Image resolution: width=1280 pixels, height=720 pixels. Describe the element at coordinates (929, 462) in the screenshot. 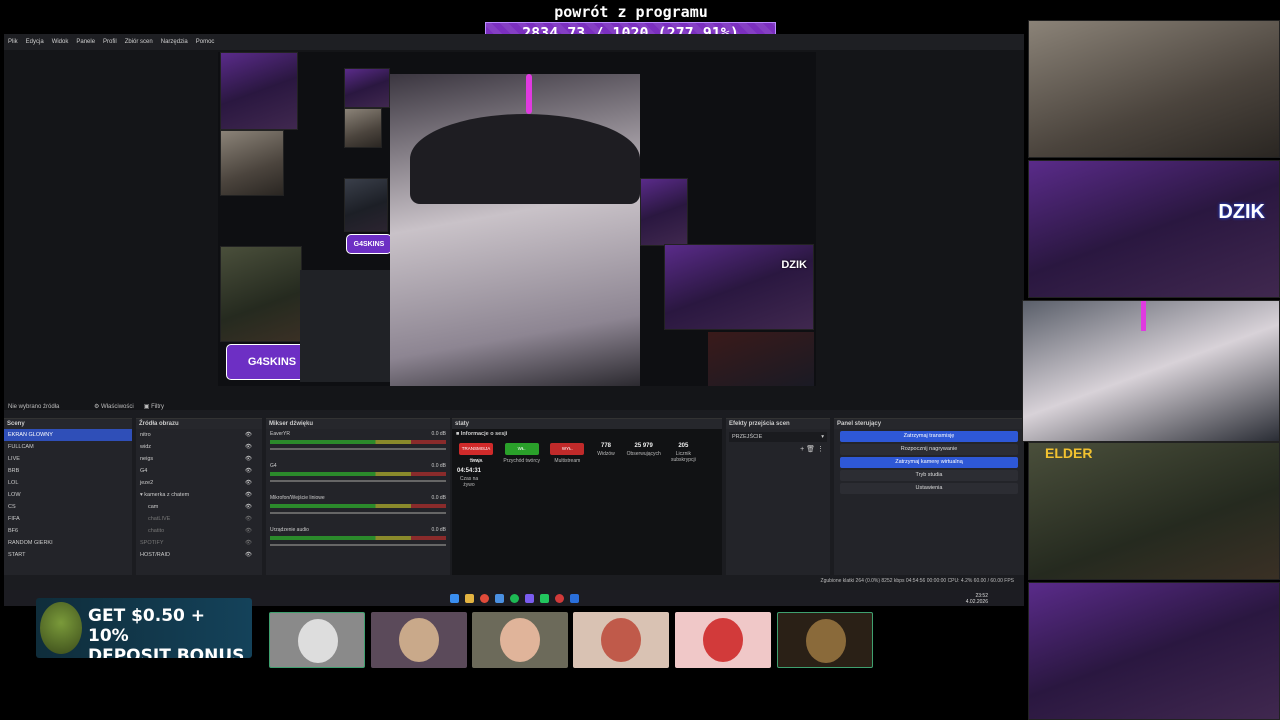

I see `stop-virtual-cam-button: Zatrzymaj kamerę wirtualną` at that location.